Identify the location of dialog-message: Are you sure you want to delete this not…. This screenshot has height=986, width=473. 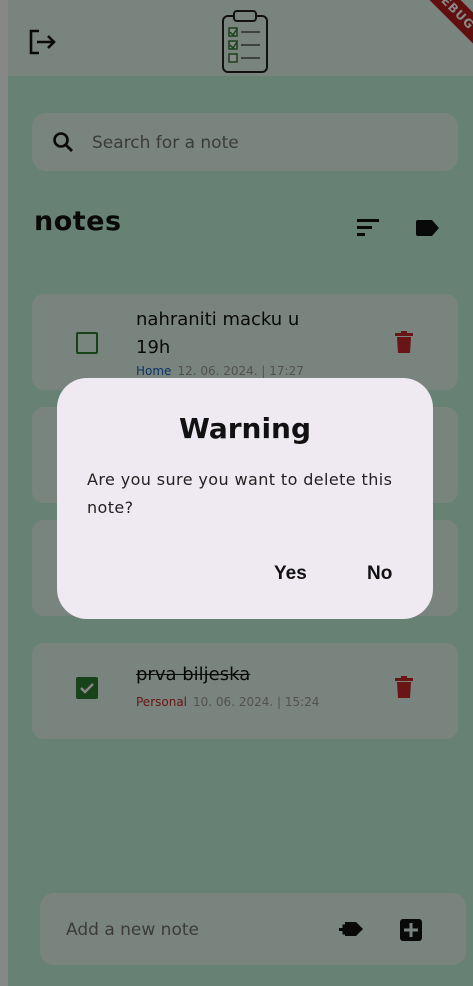
(240, 493).